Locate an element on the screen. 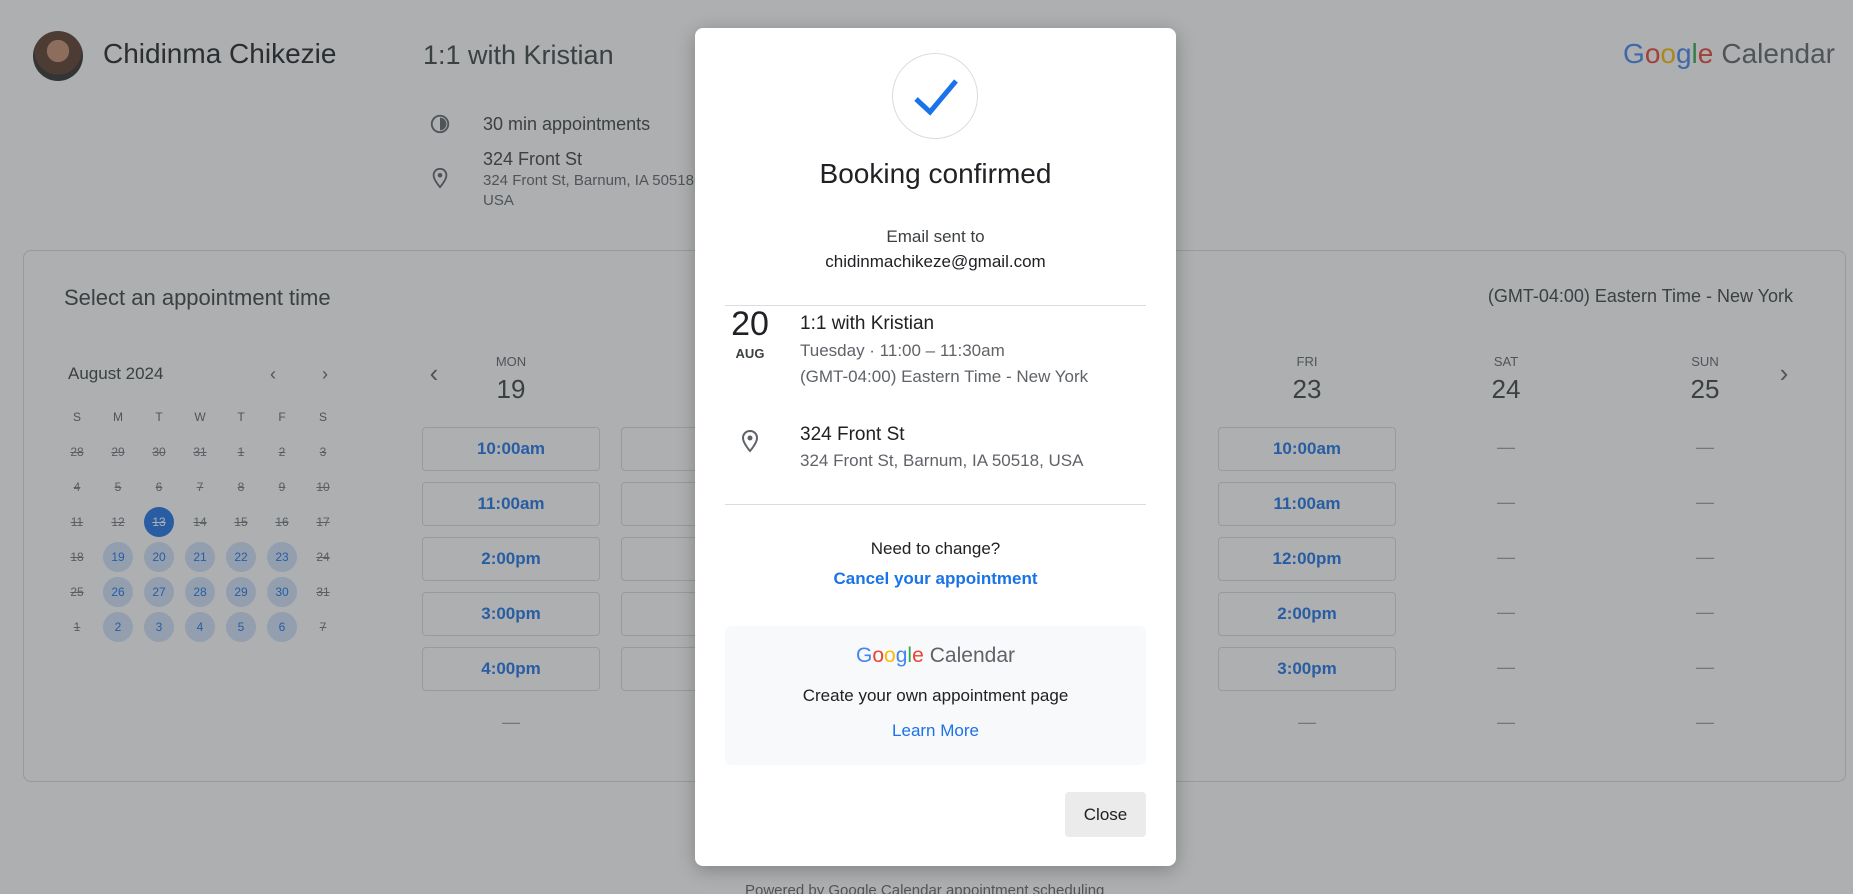 Image resolution: width=1853 pixels, height=894 pixels. change-prompt: Need to change? is located at coordinates (935, 548).